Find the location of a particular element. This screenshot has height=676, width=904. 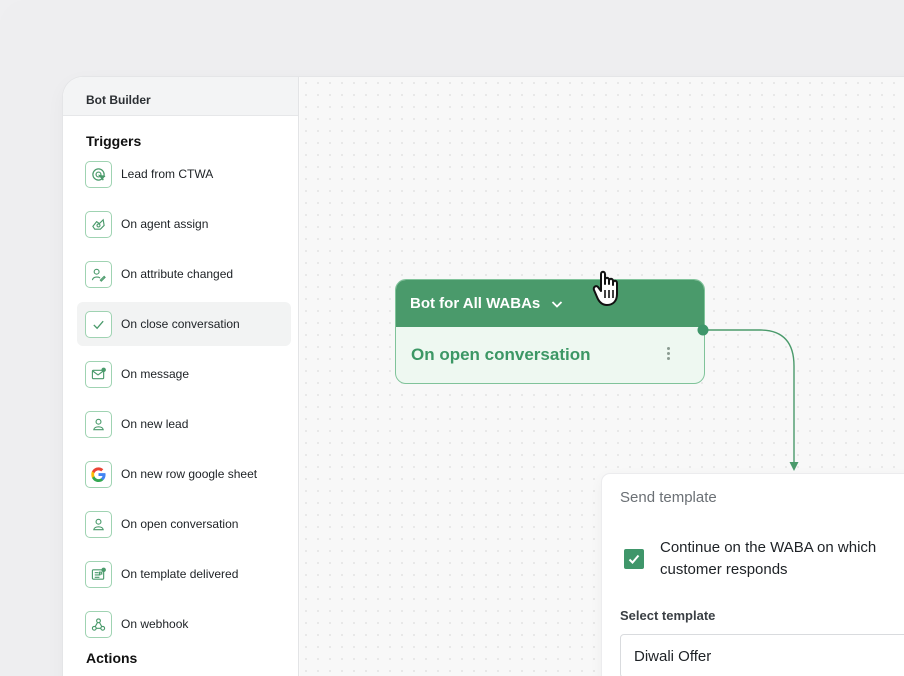

panel-title: Send template is located at coordinates (668, 497).